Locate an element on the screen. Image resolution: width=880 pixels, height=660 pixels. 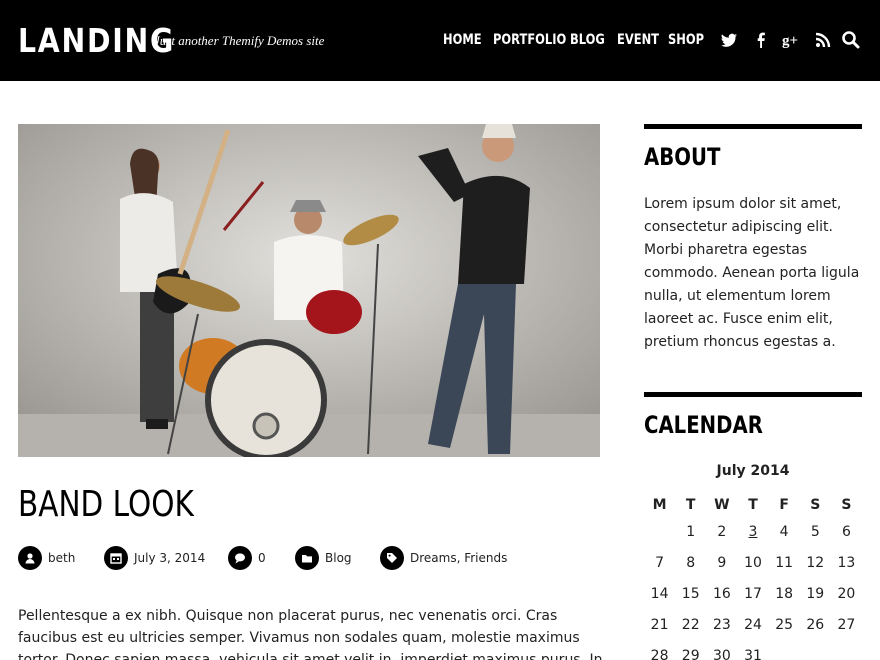
calendar-day: 18 is located at coordinates (784, 593).